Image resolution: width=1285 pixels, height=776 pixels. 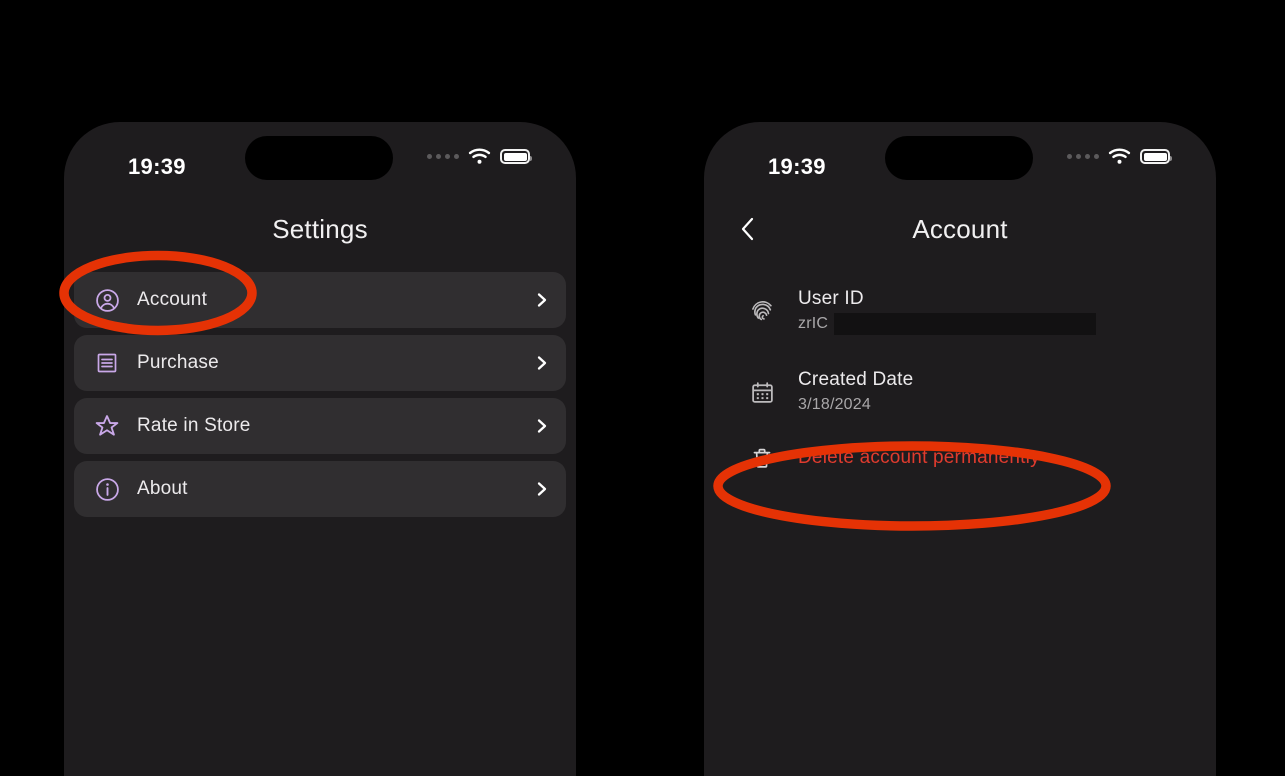 What do you see at coordinates (107, 363) in the screenshot?
I see `receipt-icon` at bounding box center [107, 363].